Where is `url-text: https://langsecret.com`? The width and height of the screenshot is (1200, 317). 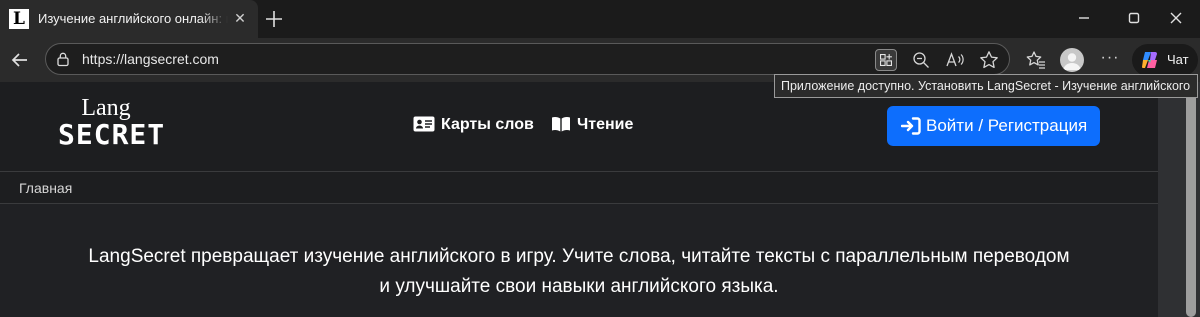 url-text: https://langsecret.com is located at coordinates (150, 59).